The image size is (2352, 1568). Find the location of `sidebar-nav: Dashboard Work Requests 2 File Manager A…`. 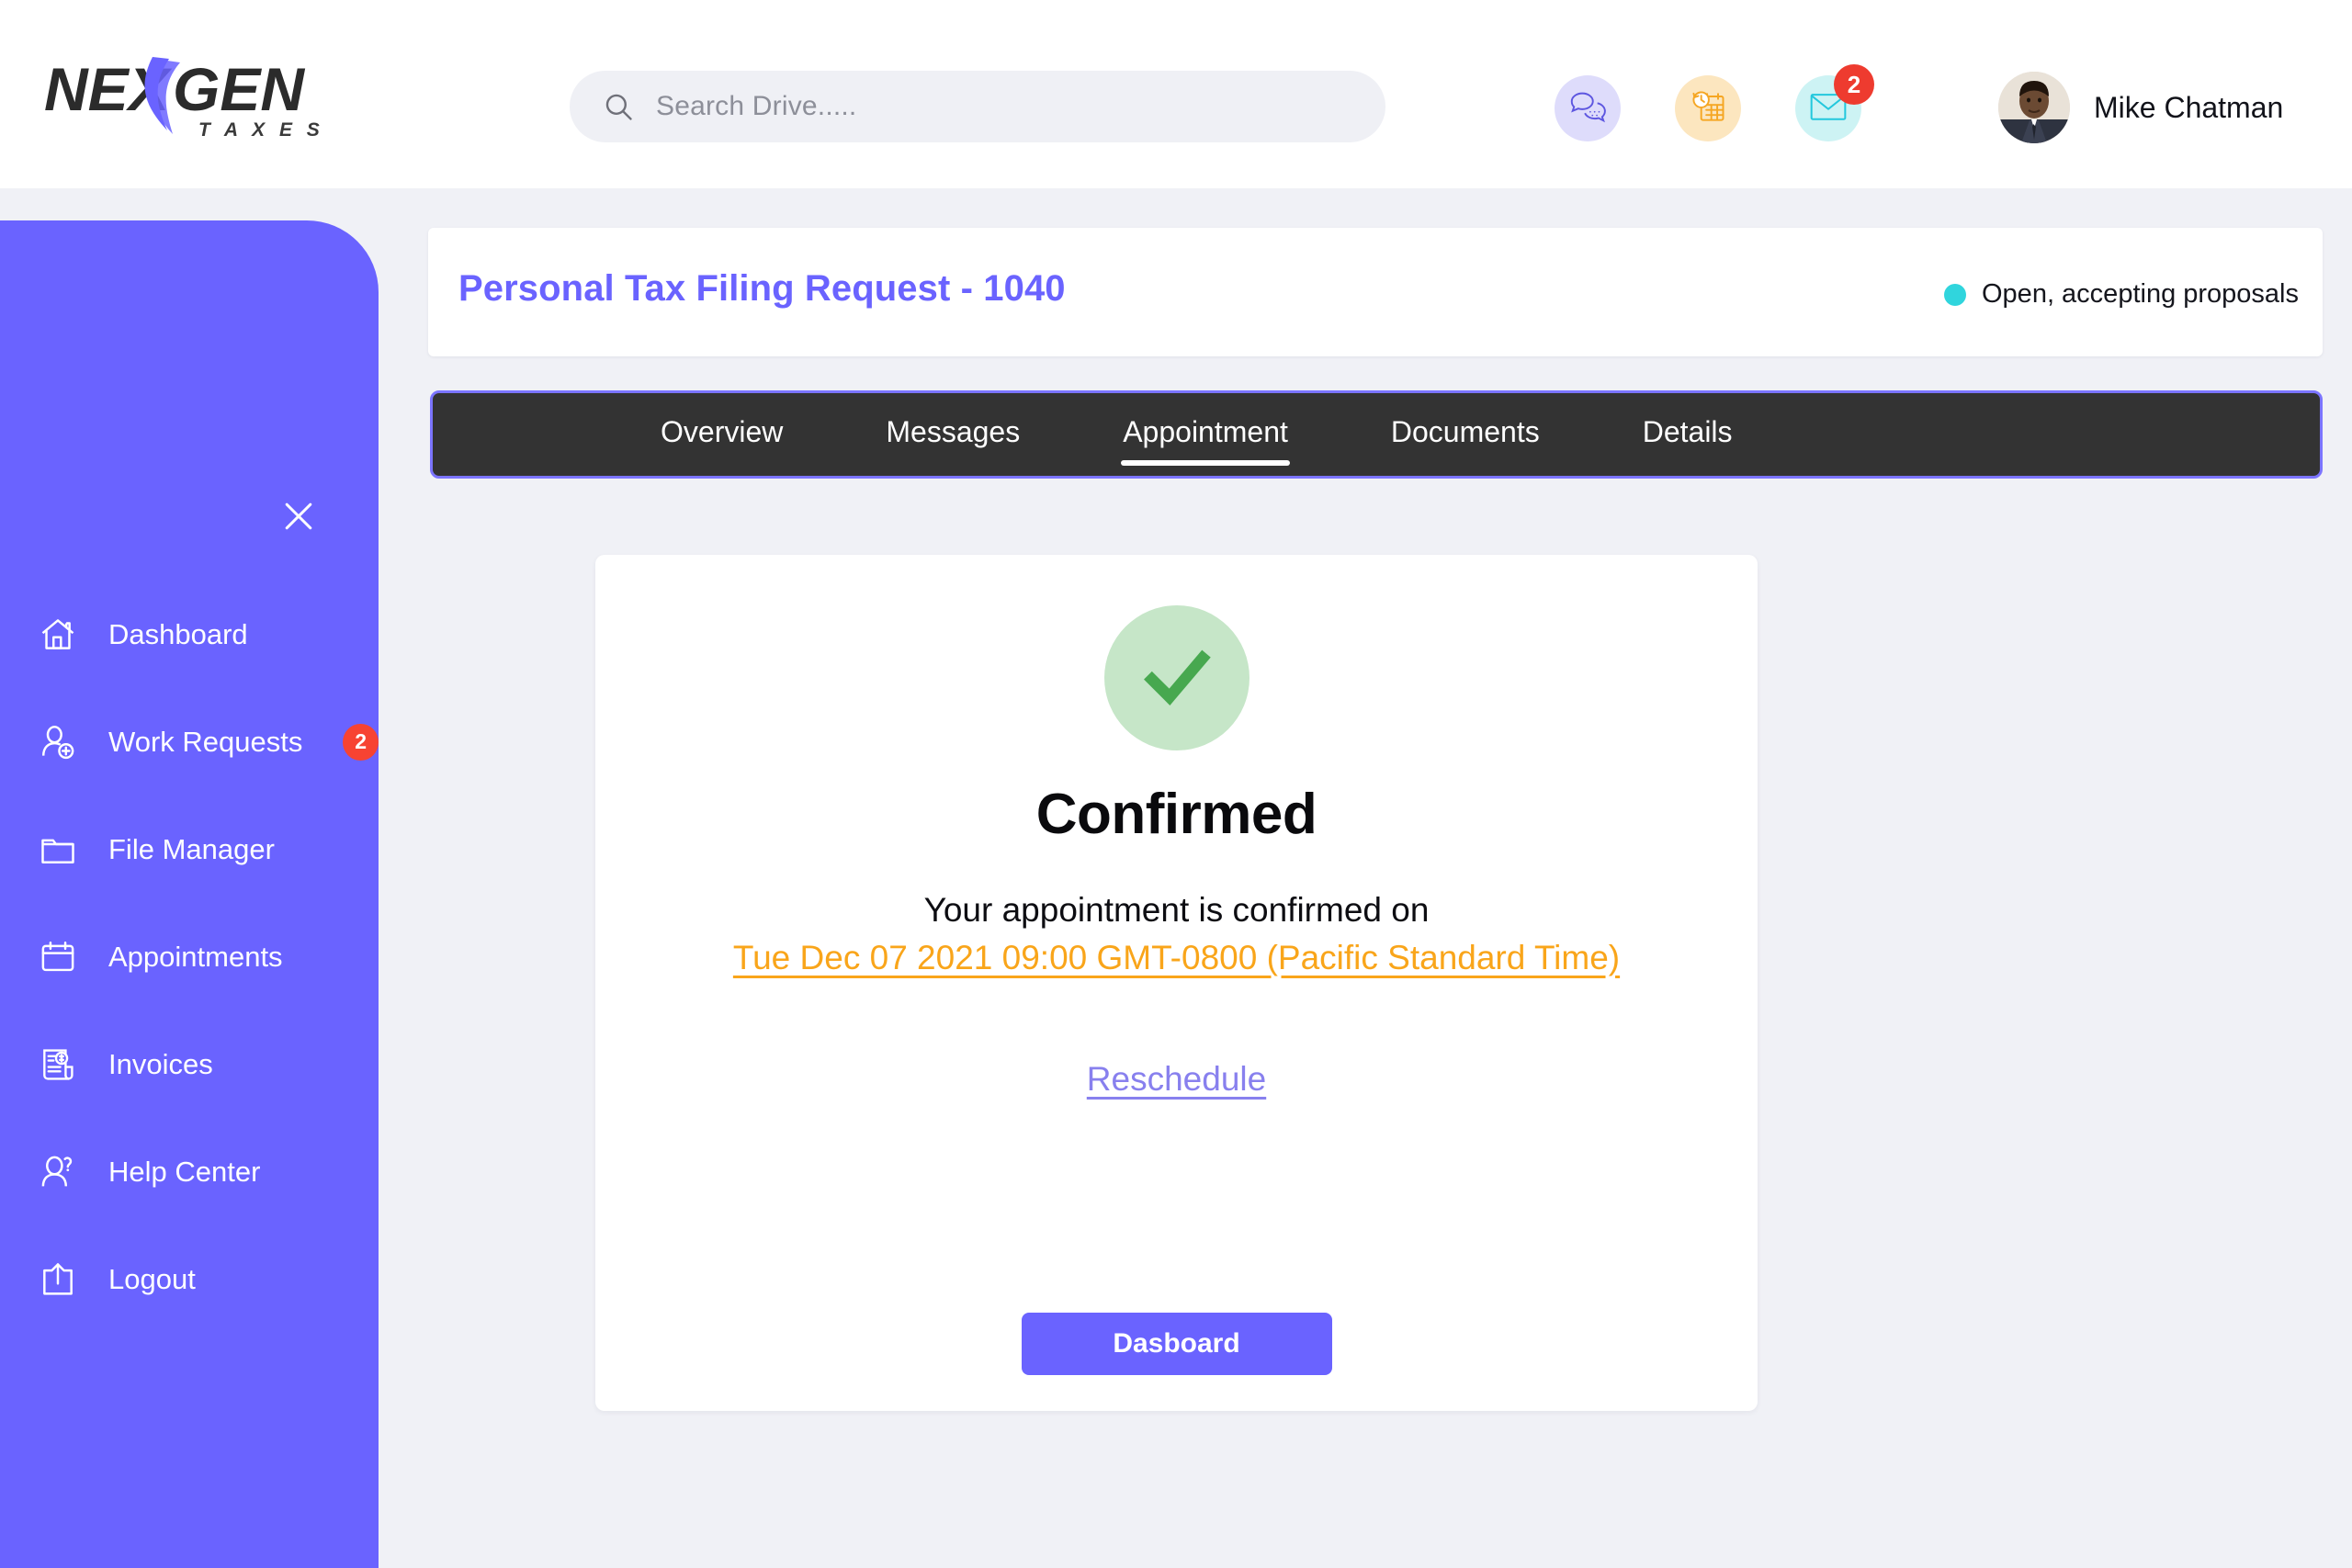

sidebar-nav: Dashboard Work Requests 2 File Manager A… is located at coordinates (190, 957).